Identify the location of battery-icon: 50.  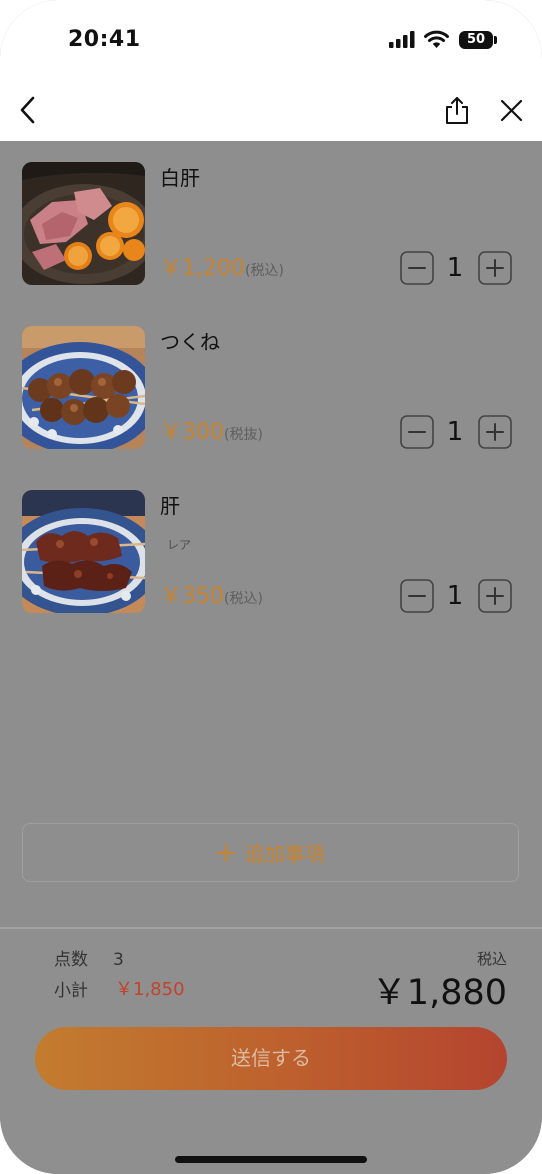
(476, 40).